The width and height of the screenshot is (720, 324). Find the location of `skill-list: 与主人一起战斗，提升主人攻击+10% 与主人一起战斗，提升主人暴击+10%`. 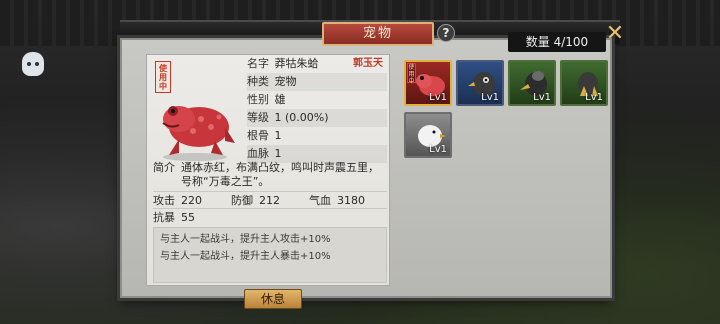

skill-list: 与主人一起战斗，提升主人攻击+10% 与主人一起战斗，提升主人暴击+10% is located at coordinates (270, 255).